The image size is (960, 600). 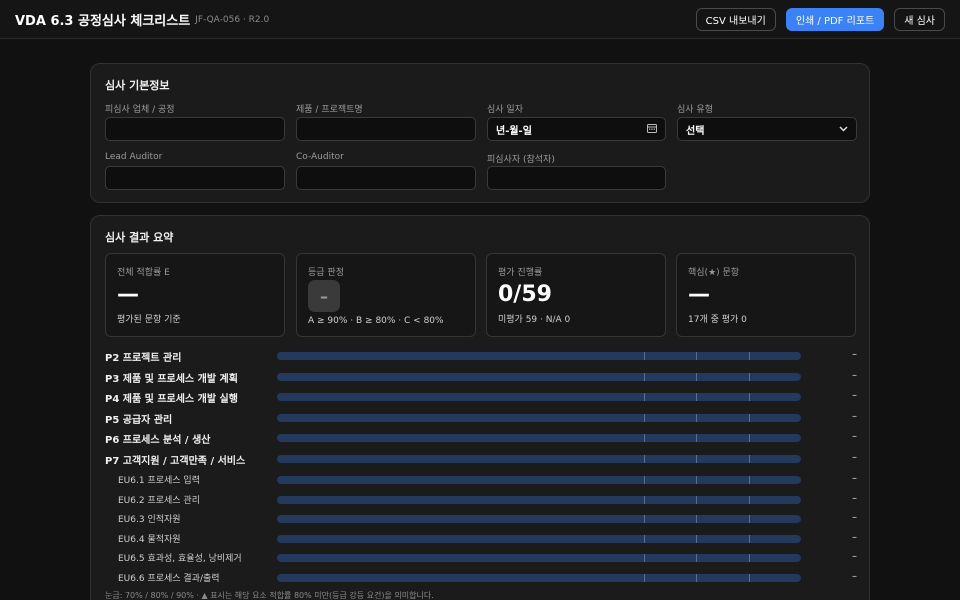 What do you see at coordinates (386, 178) in the screenshot?
I see `co-auditor-input` at bounding box center [386, 178].